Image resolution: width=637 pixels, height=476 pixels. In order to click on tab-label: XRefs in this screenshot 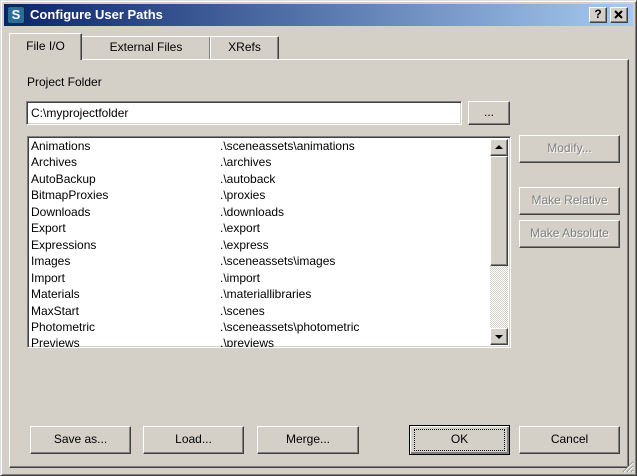, I will do `click(244, 47)`.